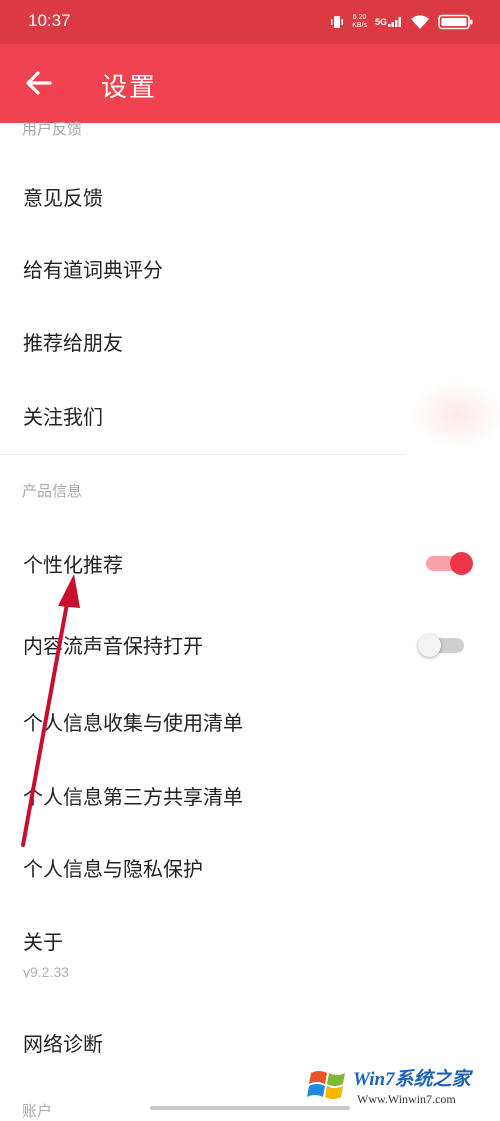 This screenshot has height=1121, width=500. I want to click on watermark: Win7系统之家 Www.Winwin7.com, so click(402, 1085).